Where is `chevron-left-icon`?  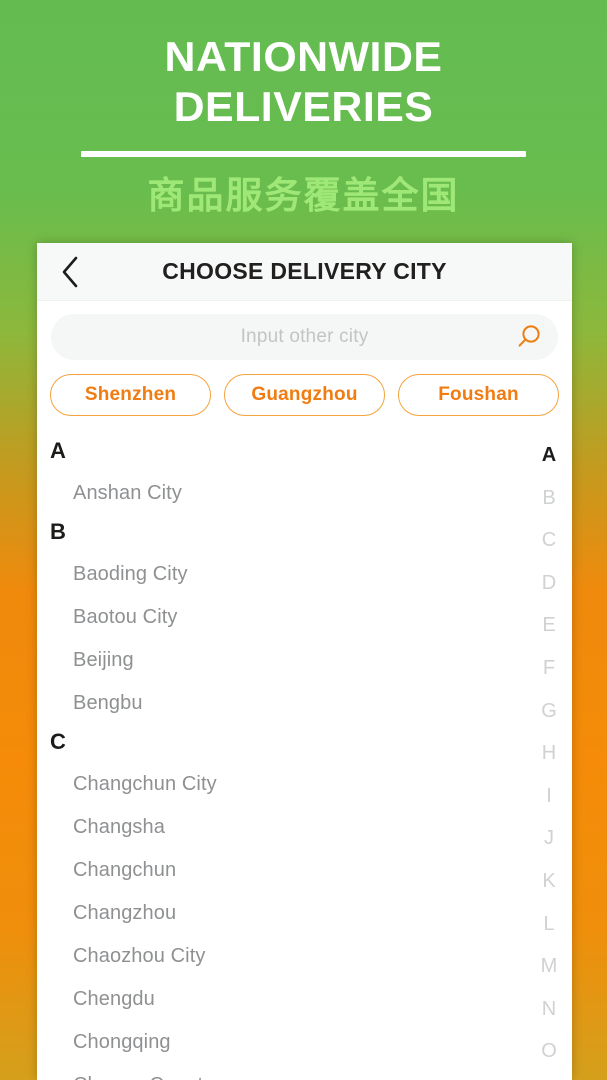
chevron-left-icon is located at coordinates (70, 272).